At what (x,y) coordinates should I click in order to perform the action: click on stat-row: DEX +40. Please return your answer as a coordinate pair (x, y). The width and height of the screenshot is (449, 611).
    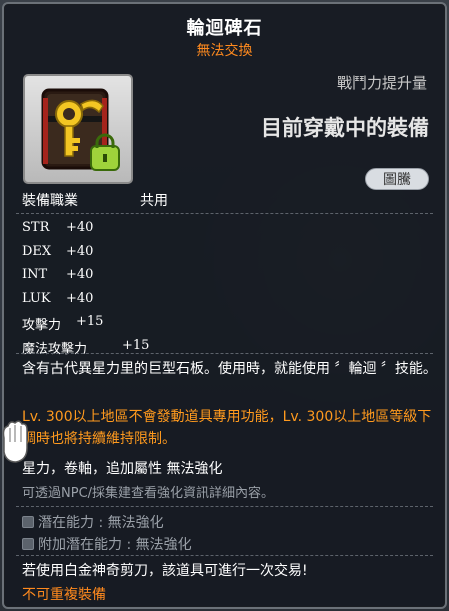
    Looking at the image, I should click on (57, 255).